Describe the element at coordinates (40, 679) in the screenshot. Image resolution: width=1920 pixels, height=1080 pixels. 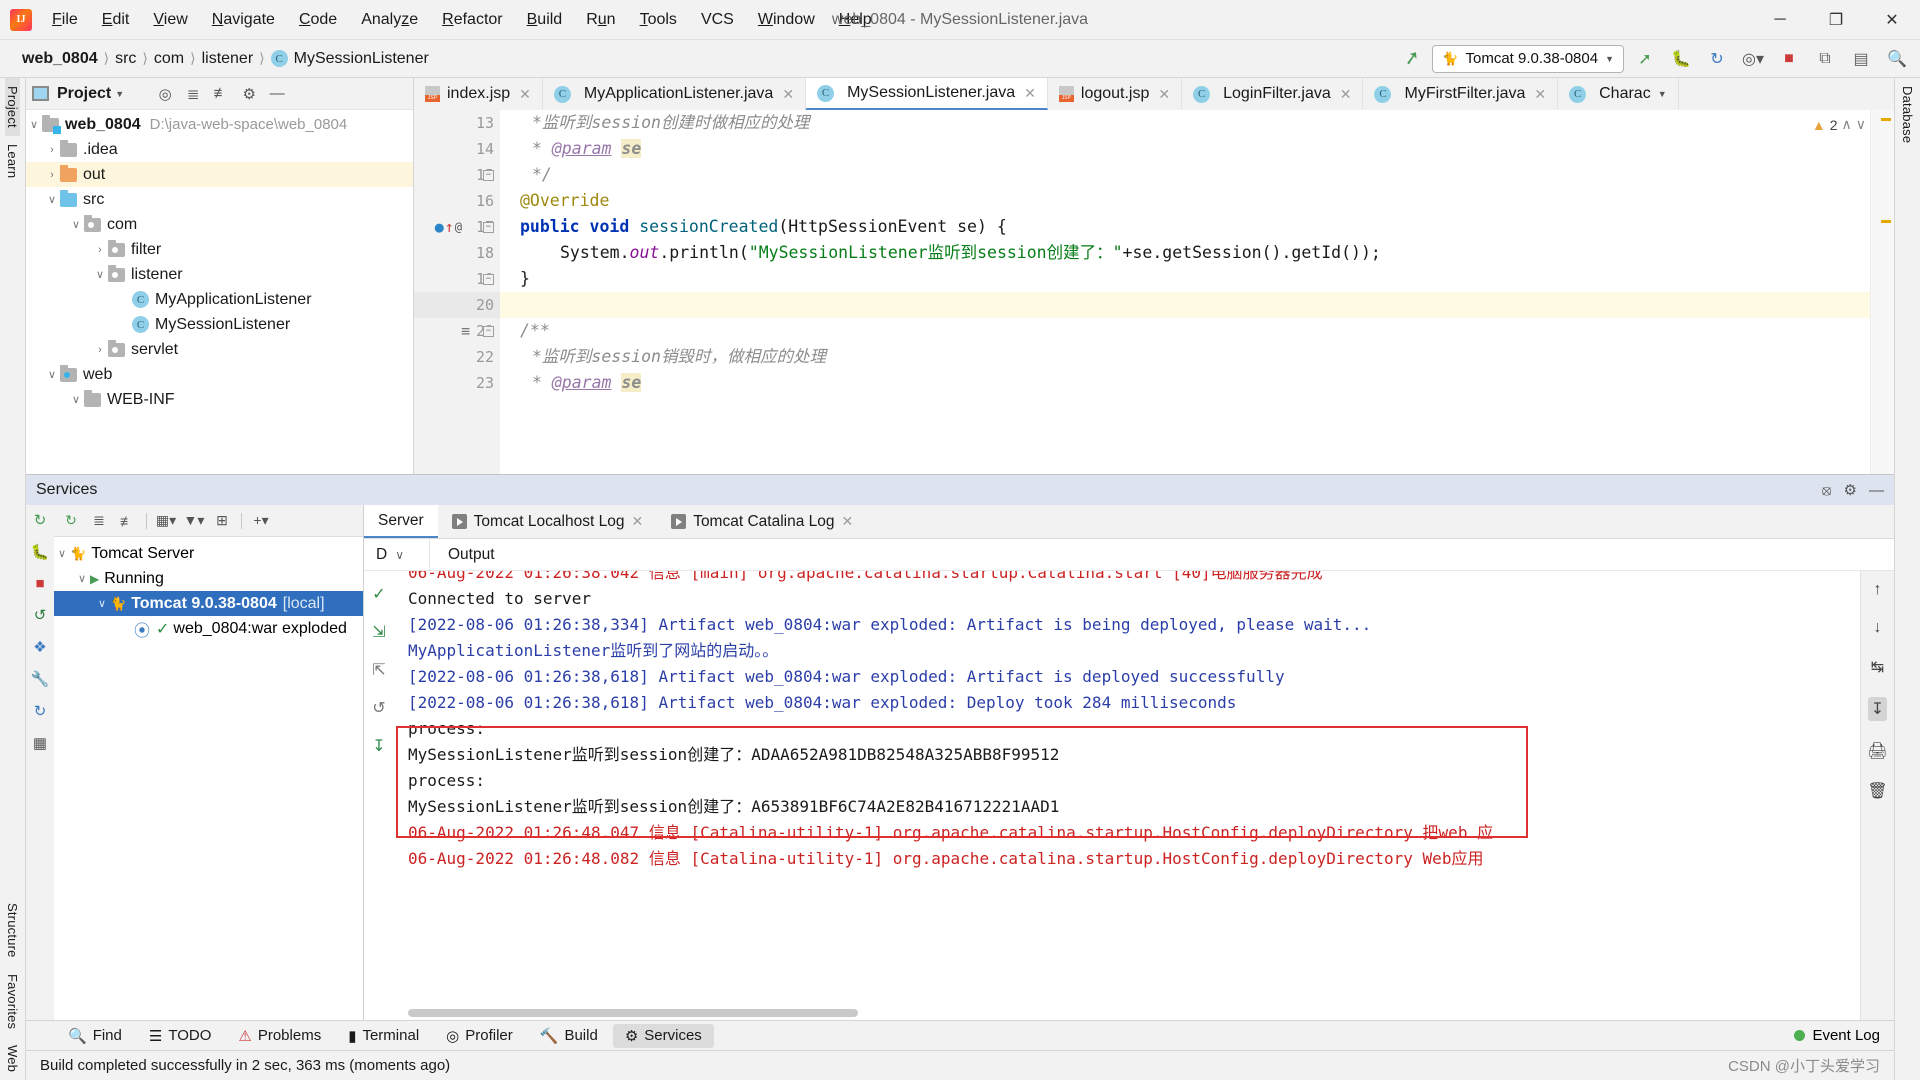
I see `settings-icon: 🔧` at that location.